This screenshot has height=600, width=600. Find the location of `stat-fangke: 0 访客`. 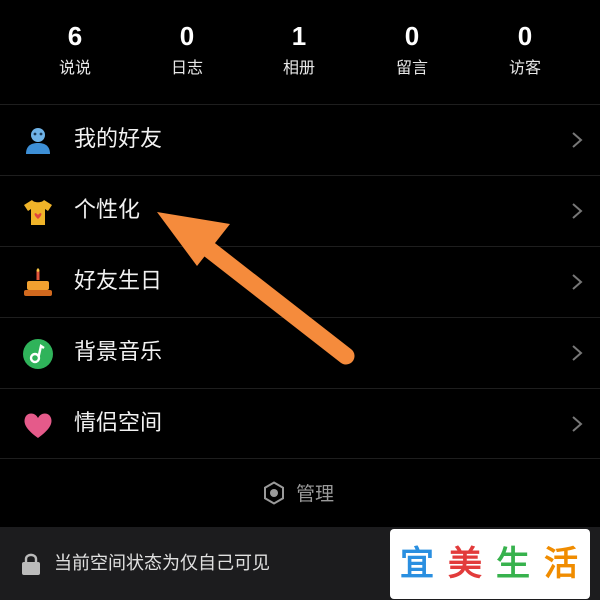

stat-fangke: 0 访客 is located at coordinates (525, 49).